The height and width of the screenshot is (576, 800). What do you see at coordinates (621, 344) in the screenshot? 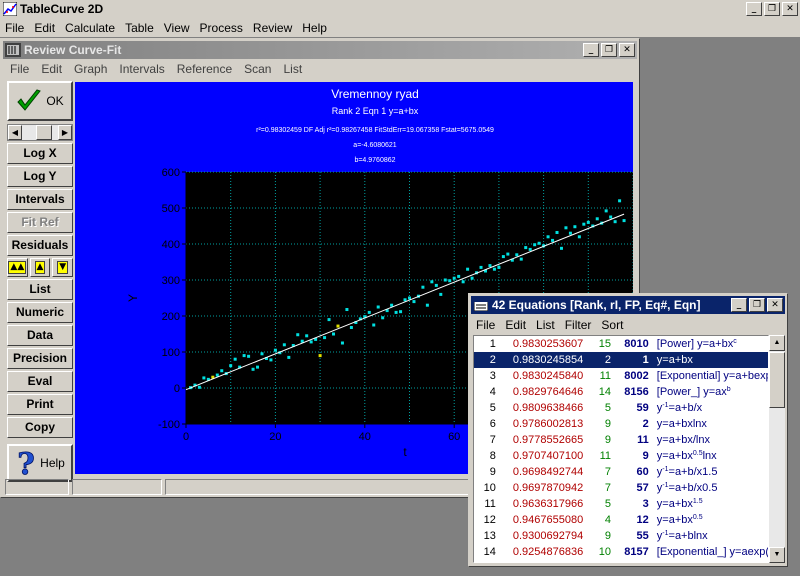
I see `equation-row: 1 0.9830253607 15 8010 [Power] y=a+bxc` at bounding box center [621, 344].